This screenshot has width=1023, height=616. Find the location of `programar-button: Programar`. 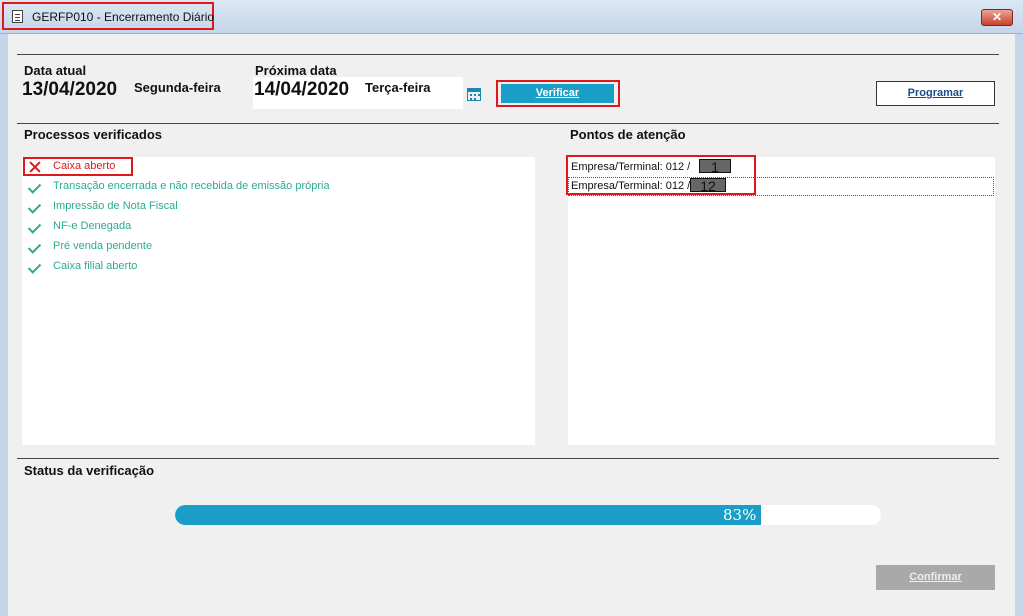

programar-button: Programar is located at coordinates (935, 93).